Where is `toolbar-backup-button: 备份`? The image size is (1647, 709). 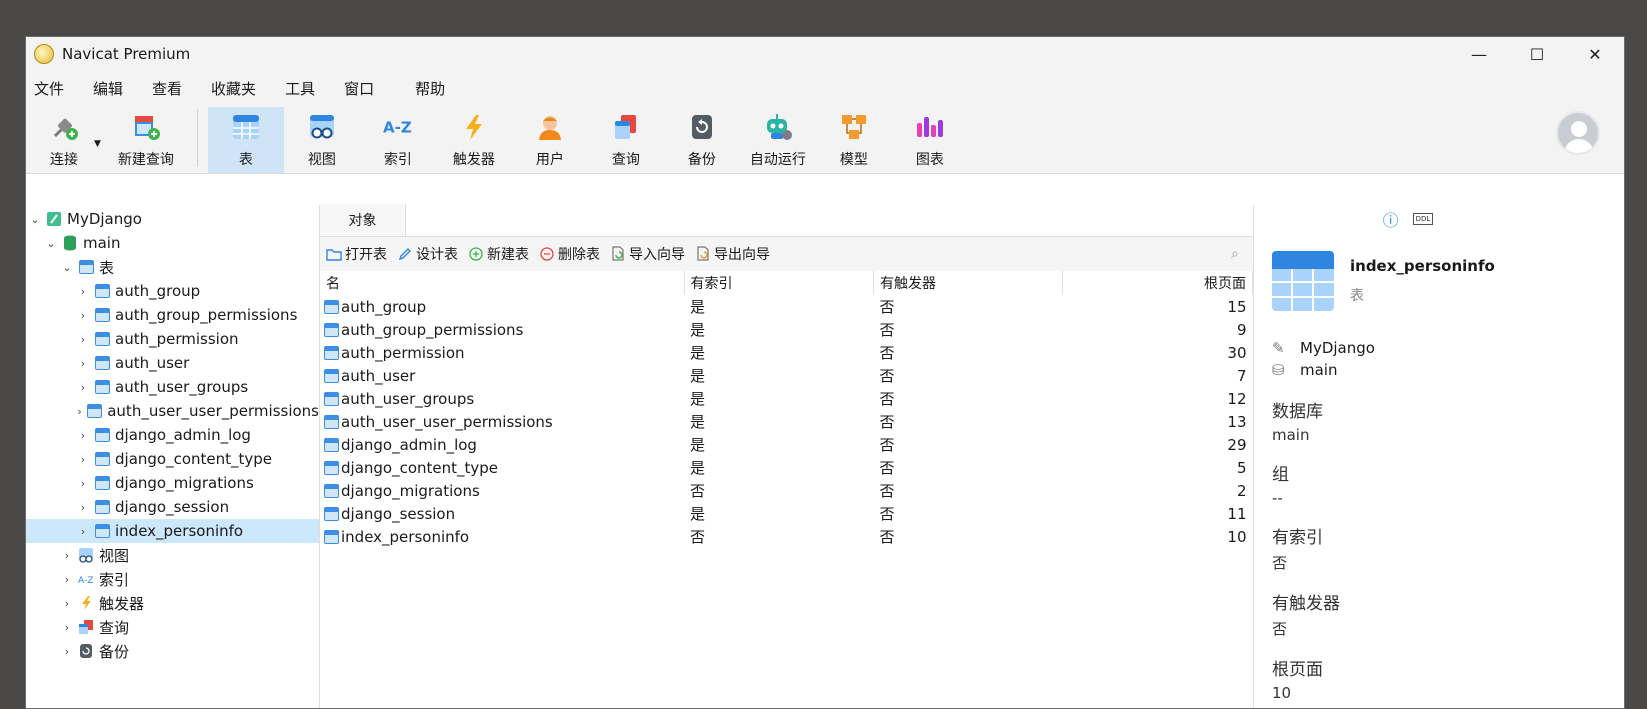 toolbar-backup-button: 备份 is located at coordinates (702, 140).